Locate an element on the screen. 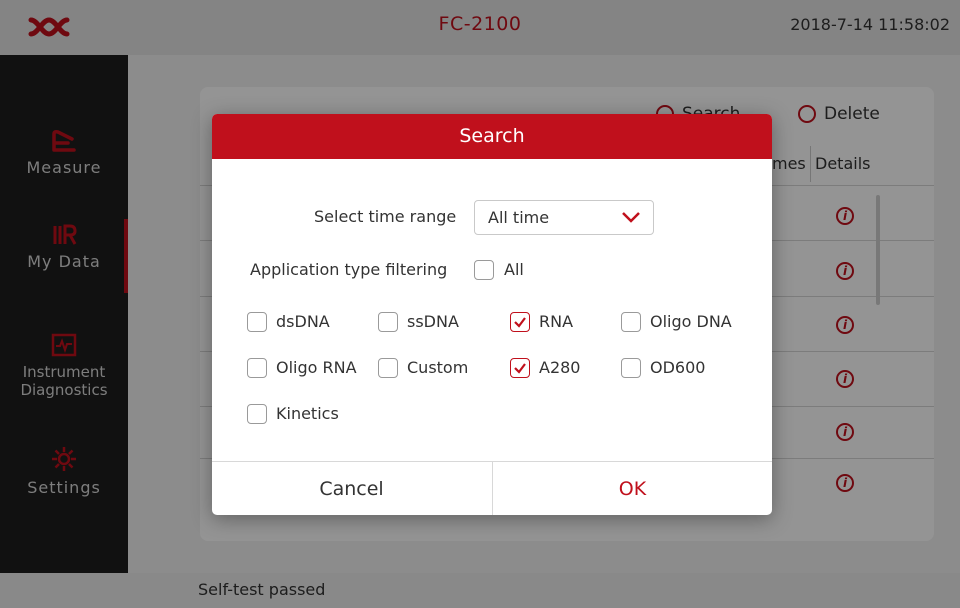 The height and width of the screenshot is (608, 960). od600-label: OD600 is located at coordinates (678, 367).